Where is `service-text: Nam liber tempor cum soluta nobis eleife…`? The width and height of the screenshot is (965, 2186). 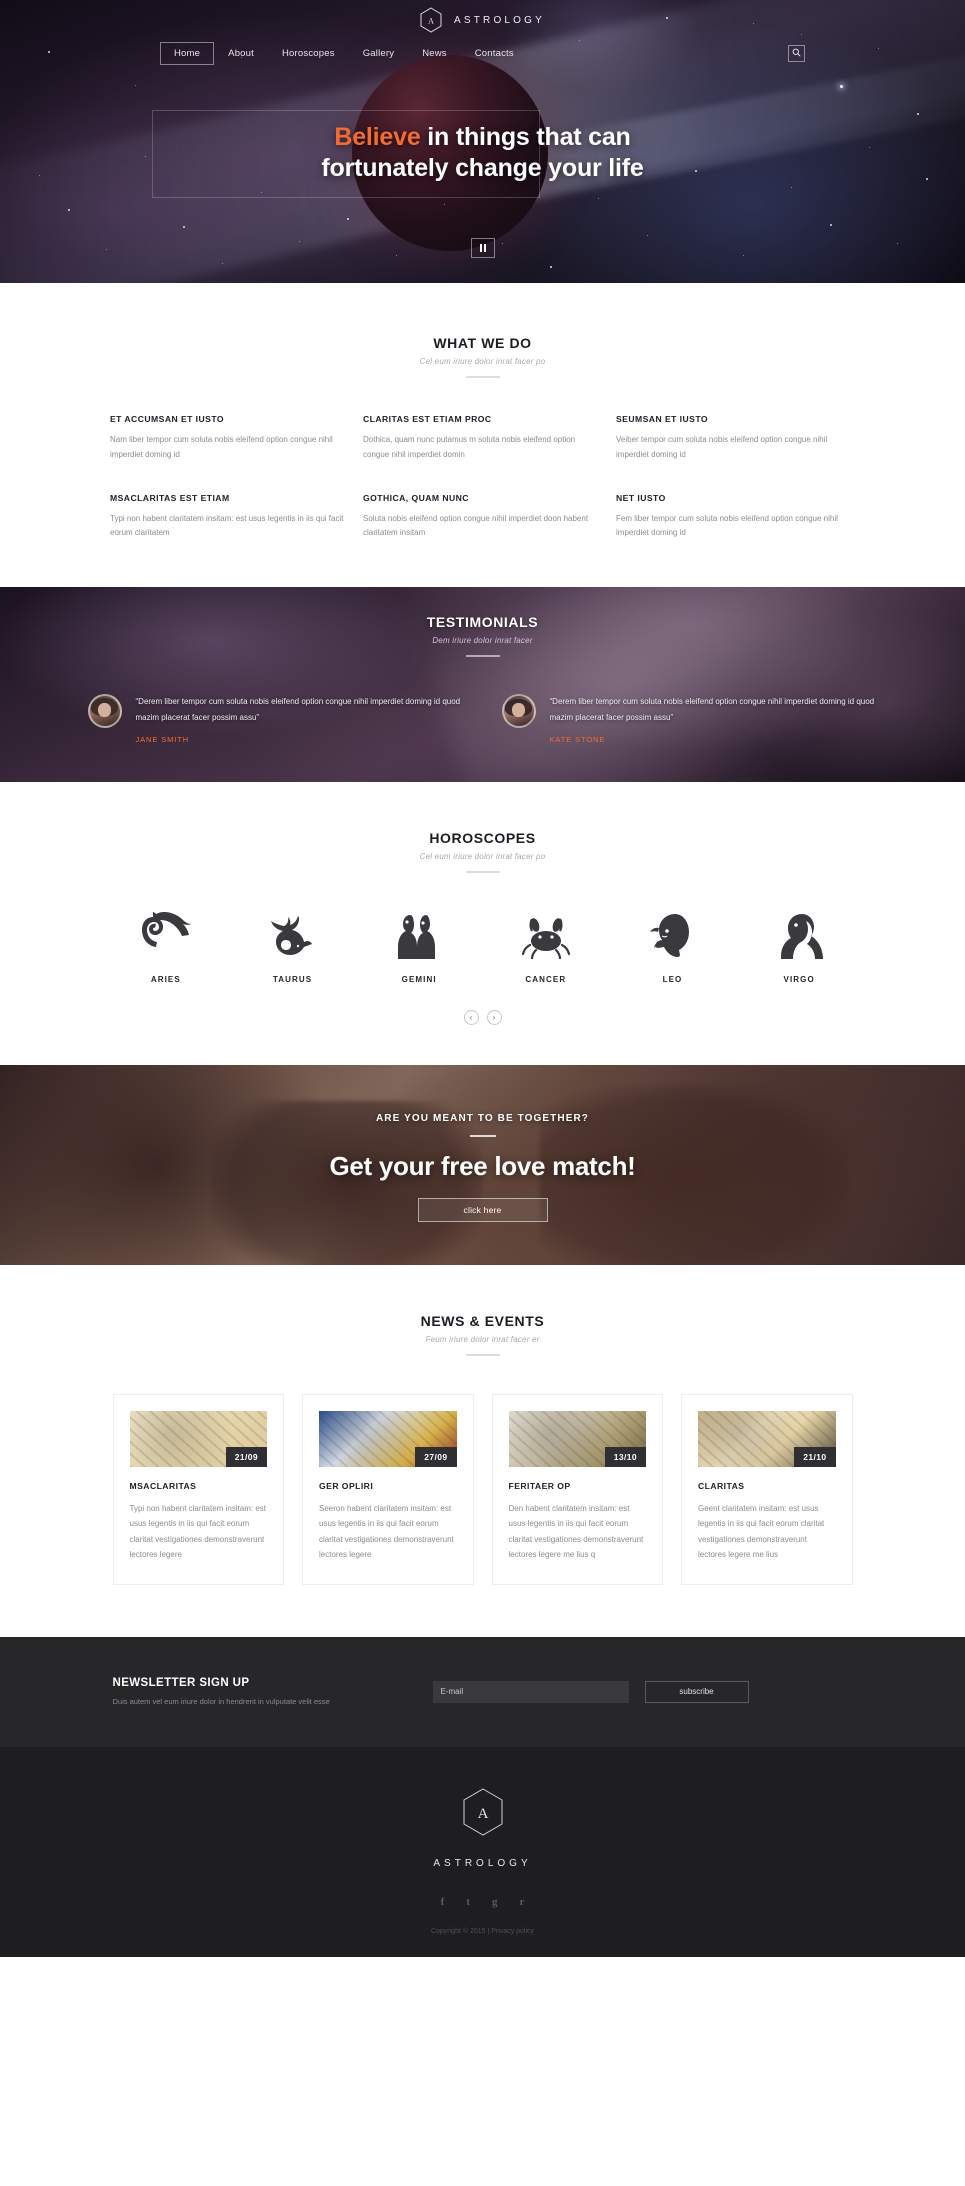 service-text: Nam liber tempor cum soluta nobis eleife… is located at coordinates (221, 447).